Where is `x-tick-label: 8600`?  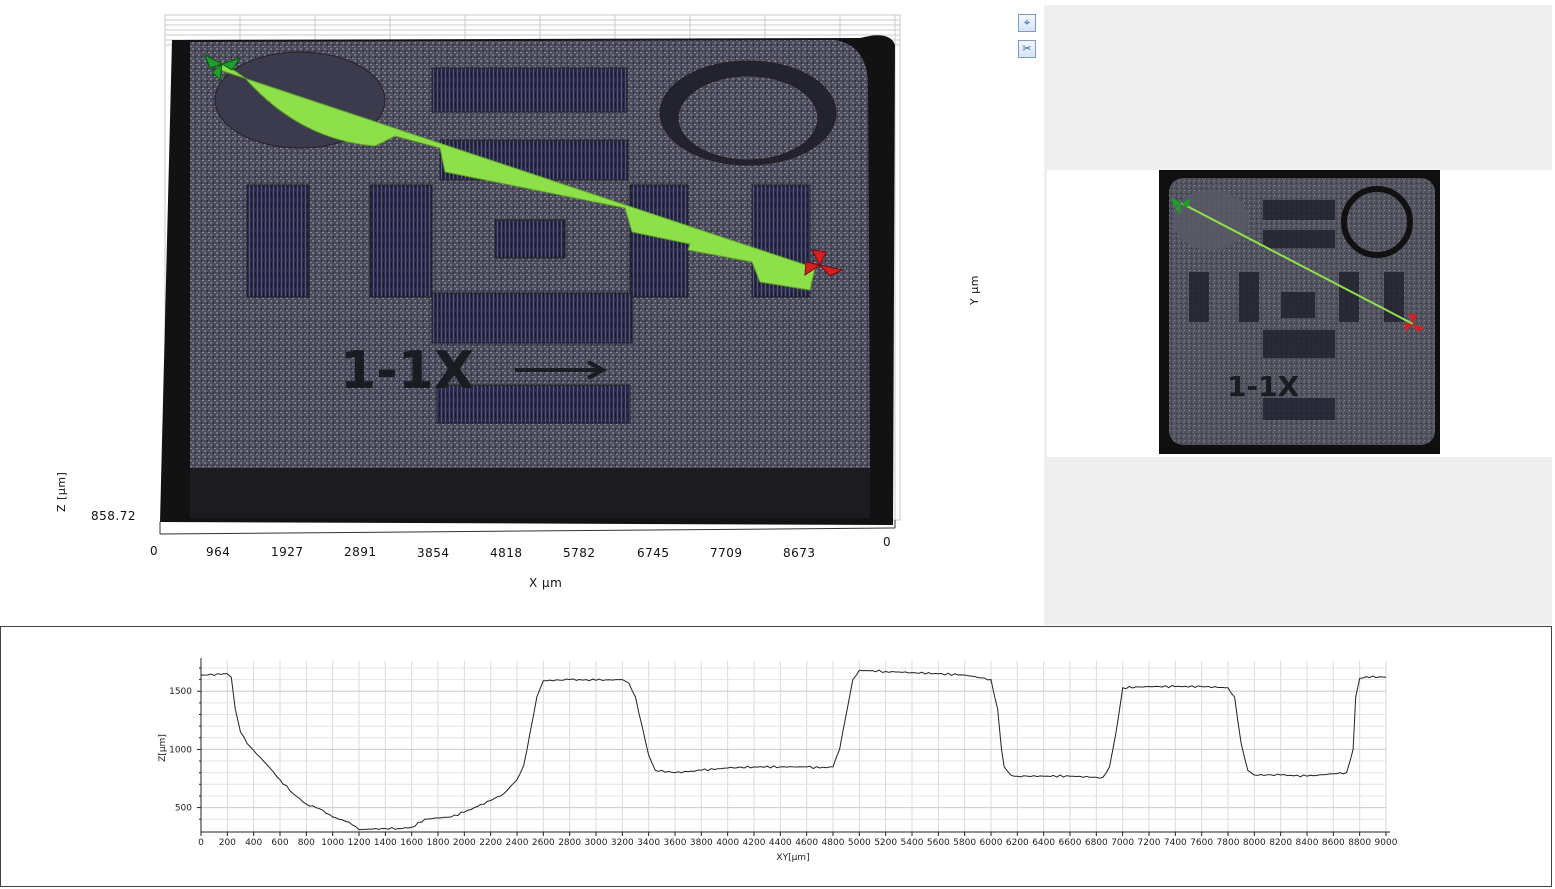 x-tick-label: 8600 is located at coordinates (1333, 843).